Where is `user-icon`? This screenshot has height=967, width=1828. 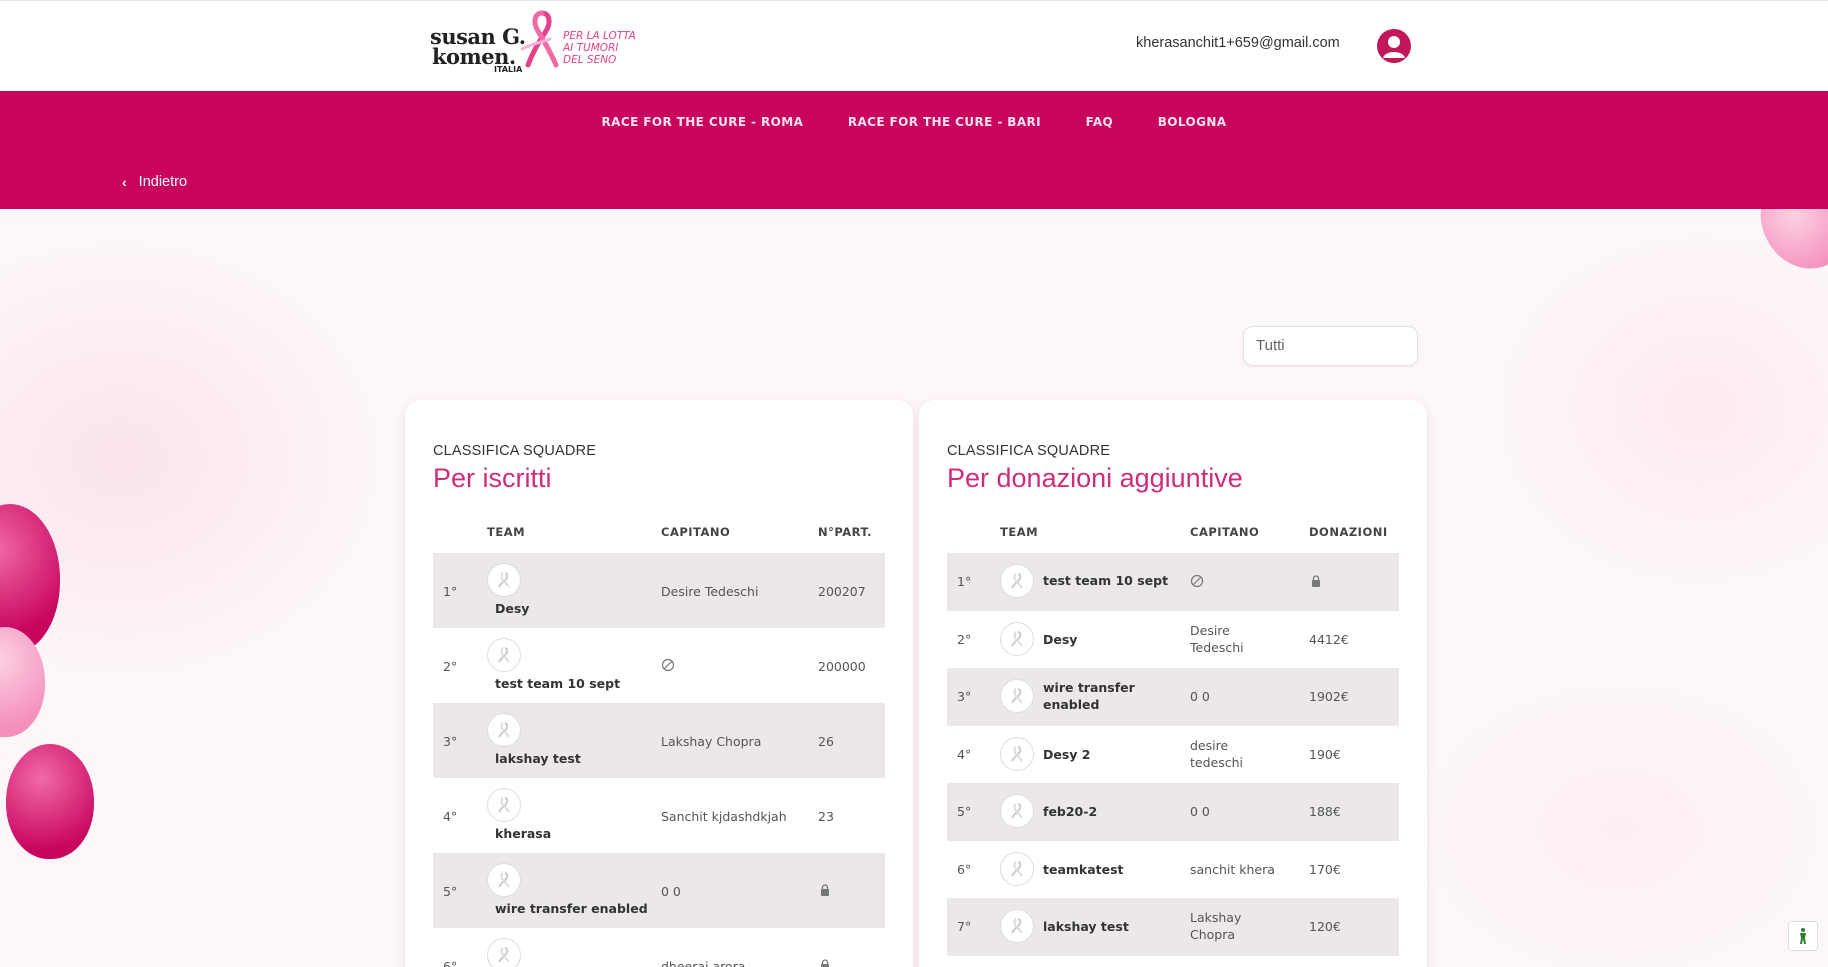 user-icon is located at coordinates (1394, 46).